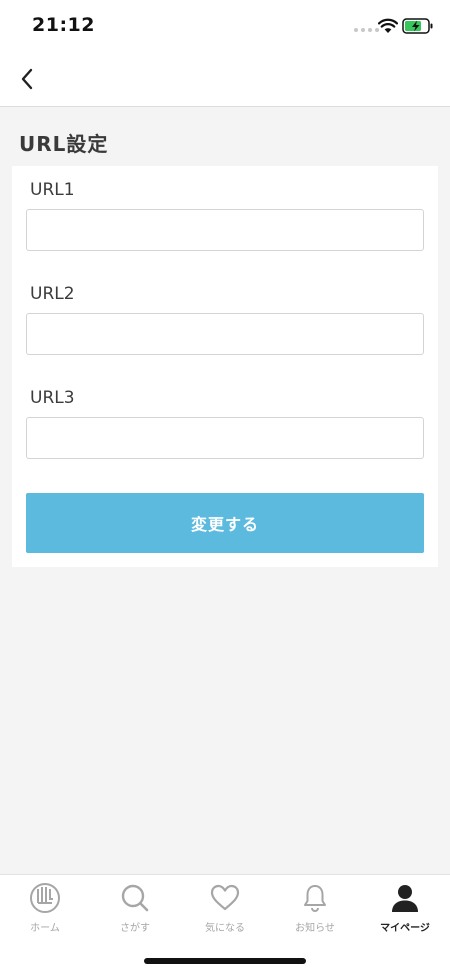 Image resolution: width=450 pixels, height=972 pixels. I want to click on battery-icon, so click(417, 26).